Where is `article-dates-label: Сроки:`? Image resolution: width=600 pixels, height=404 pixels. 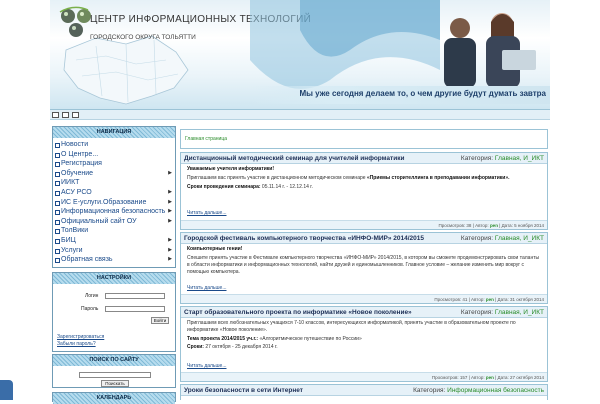
article-dates-label: Сроки: is located at coordinates (195, 347).